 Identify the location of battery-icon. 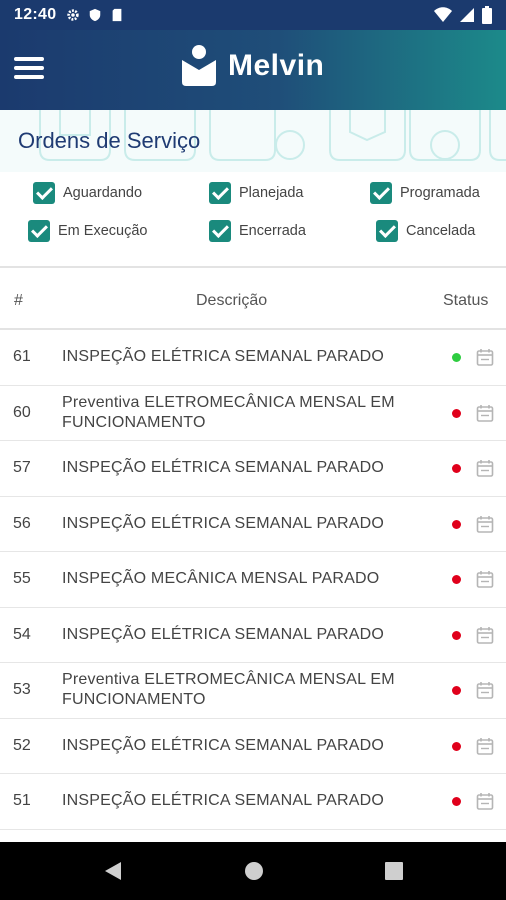
(487, 15).